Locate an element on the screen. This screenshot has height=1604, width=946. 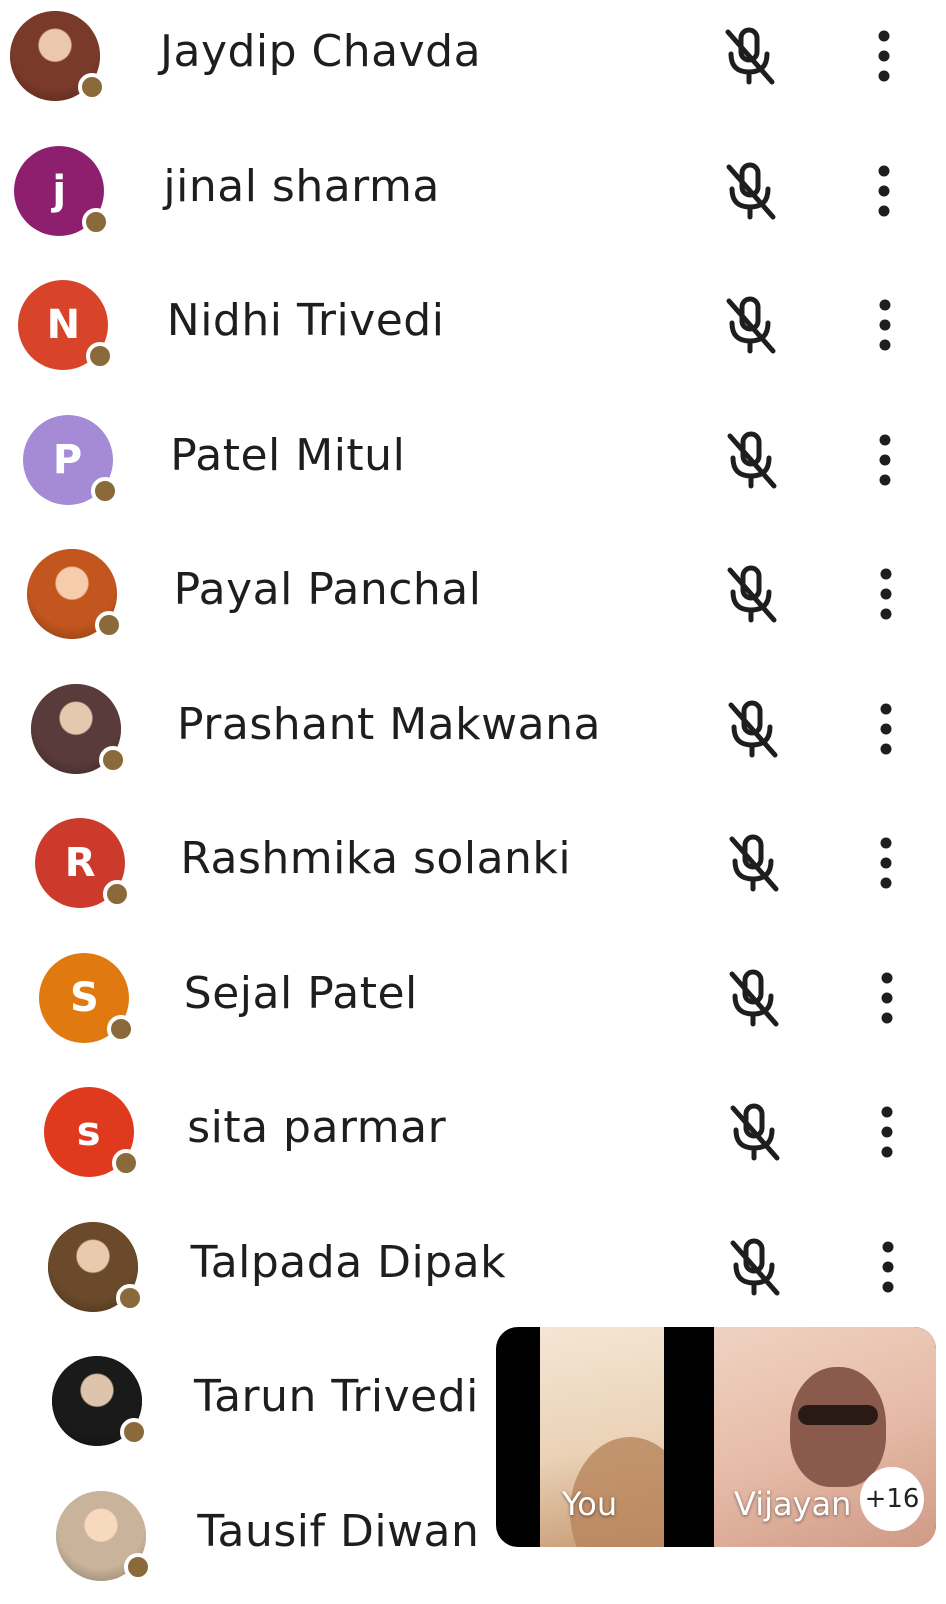
self-video-label: You is located at coordinates (590, 1504).